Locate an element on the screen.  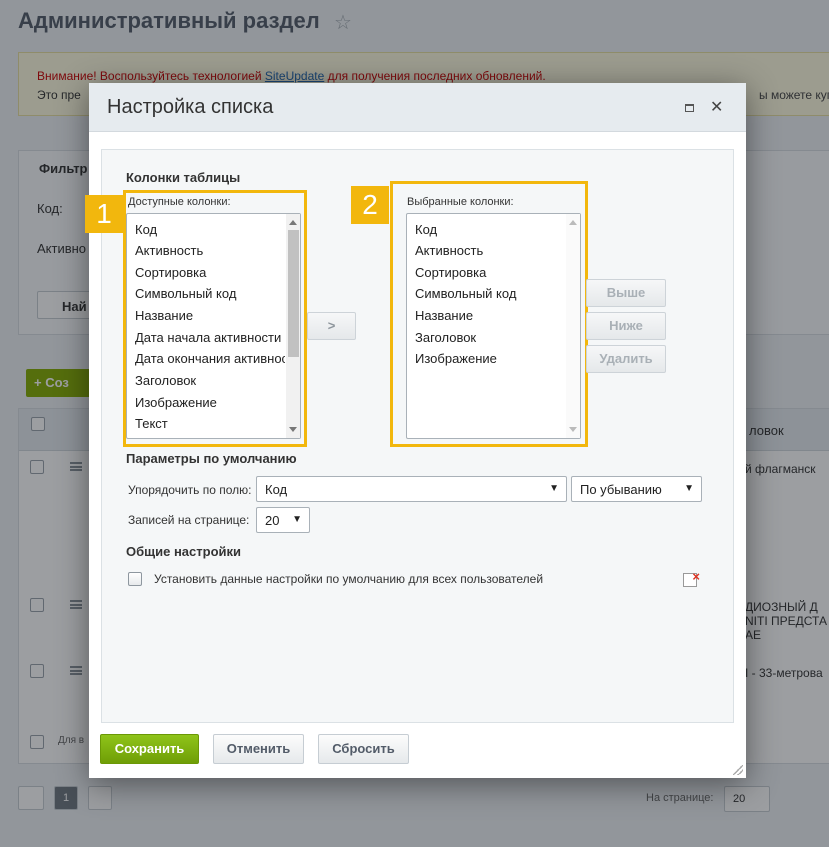
reset-button: Сбросить is located at coordinates (363, 749).